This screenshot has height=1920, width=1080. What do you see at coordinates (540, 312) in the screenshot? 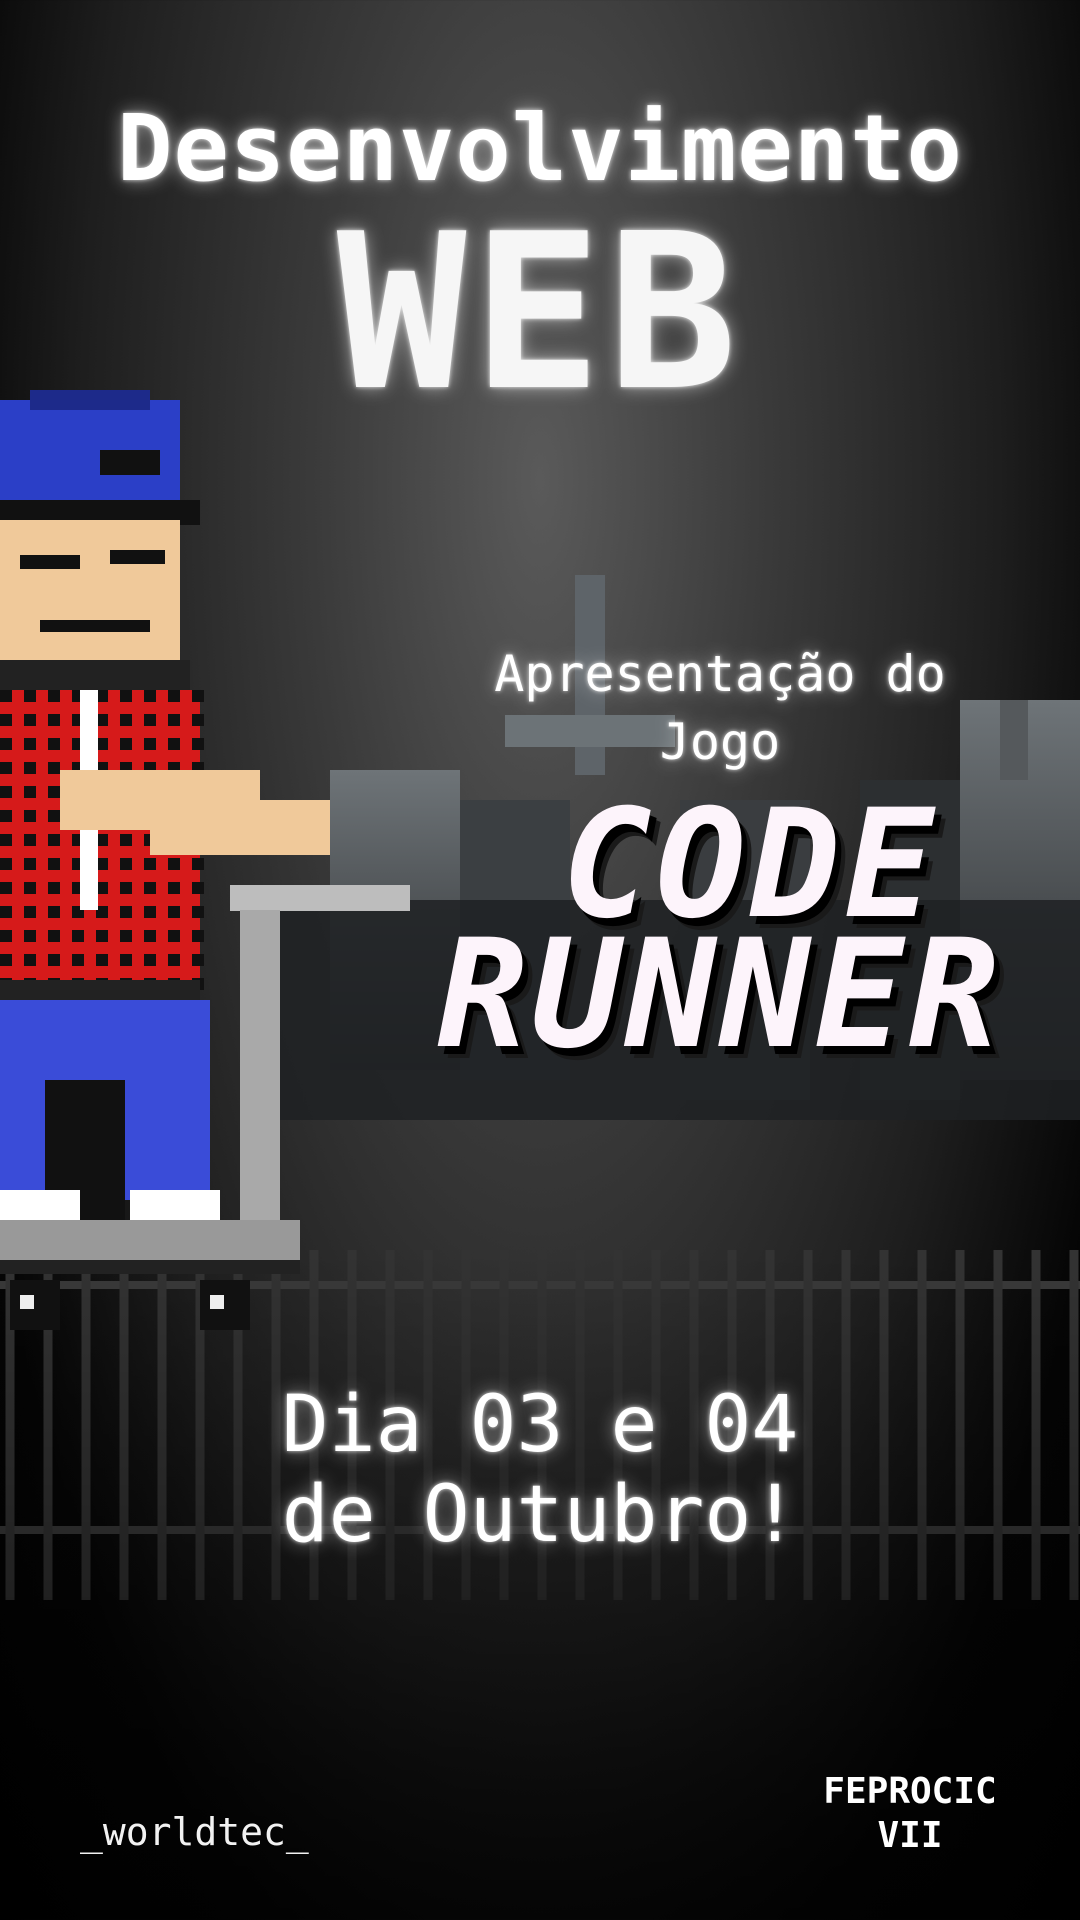
I see `title-web: WEB` at bounding box center [540, 312].